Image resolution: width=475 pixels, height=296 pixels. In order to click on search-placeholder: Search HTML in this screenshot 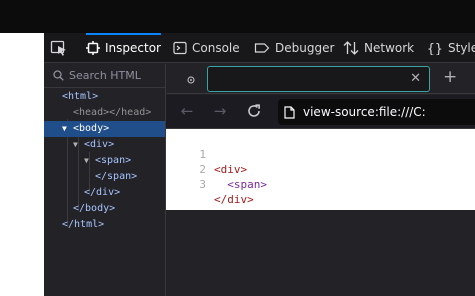, I will do `click(105, 75)`.